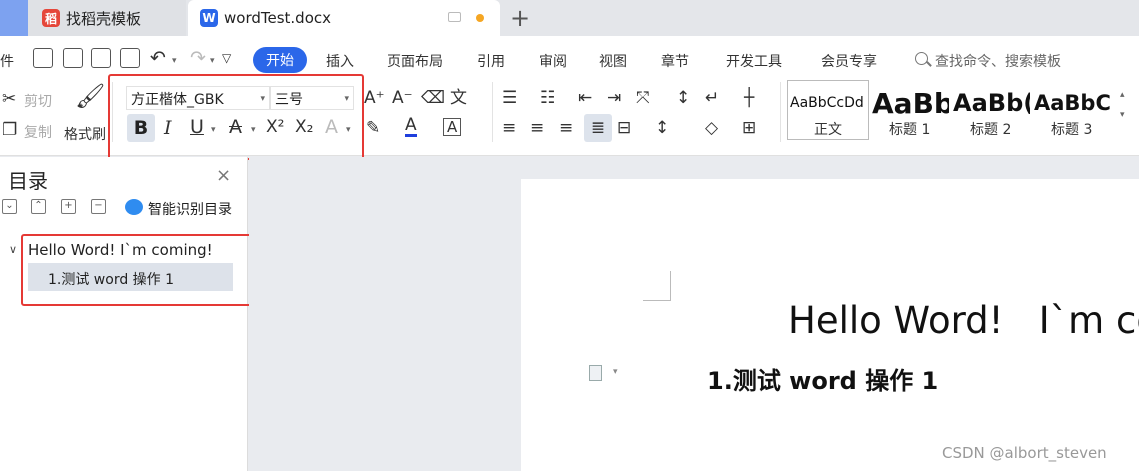 The width and height of the screenshot is (1139, 471). I want to click on menu-developer: 开发工具, so click(754, 61).